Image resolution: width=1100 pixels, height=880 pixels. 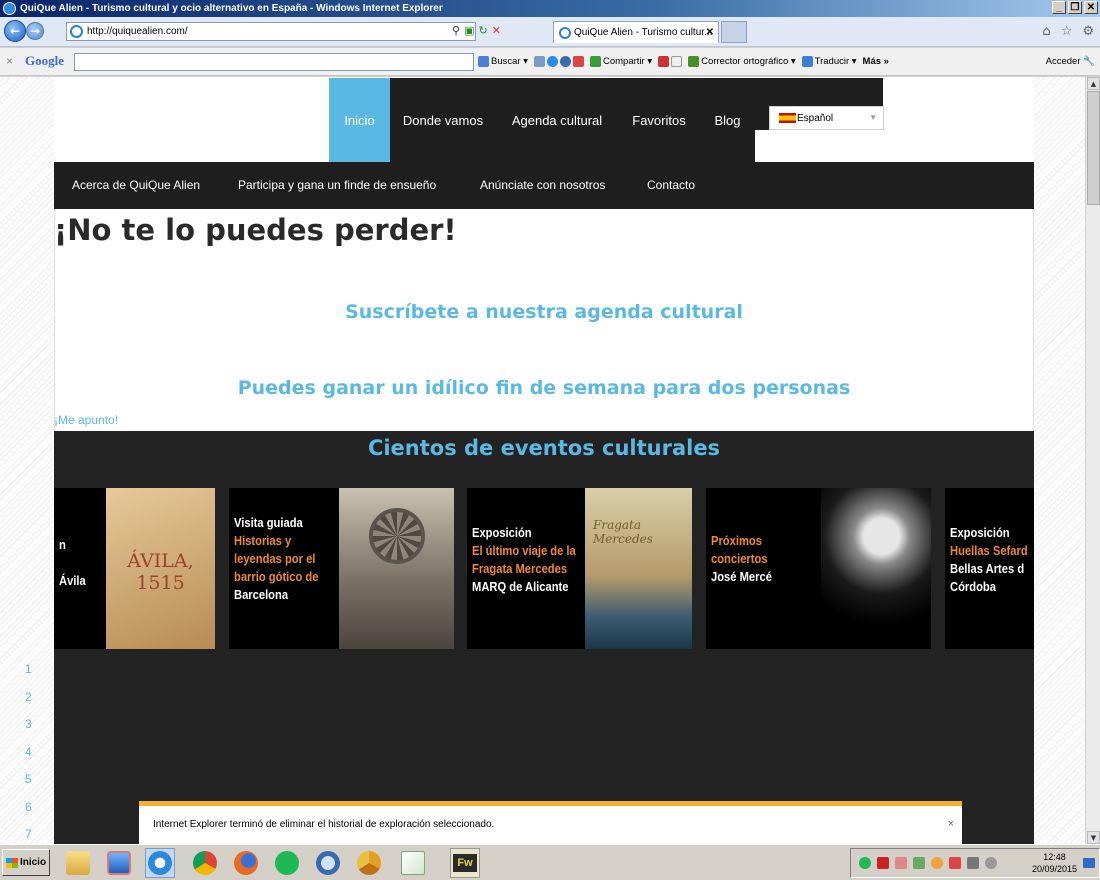 What do you see at coordinates (78, 863) in the screenshot?
I see `explorer-folder-icon` at bounding box center [78, 863].